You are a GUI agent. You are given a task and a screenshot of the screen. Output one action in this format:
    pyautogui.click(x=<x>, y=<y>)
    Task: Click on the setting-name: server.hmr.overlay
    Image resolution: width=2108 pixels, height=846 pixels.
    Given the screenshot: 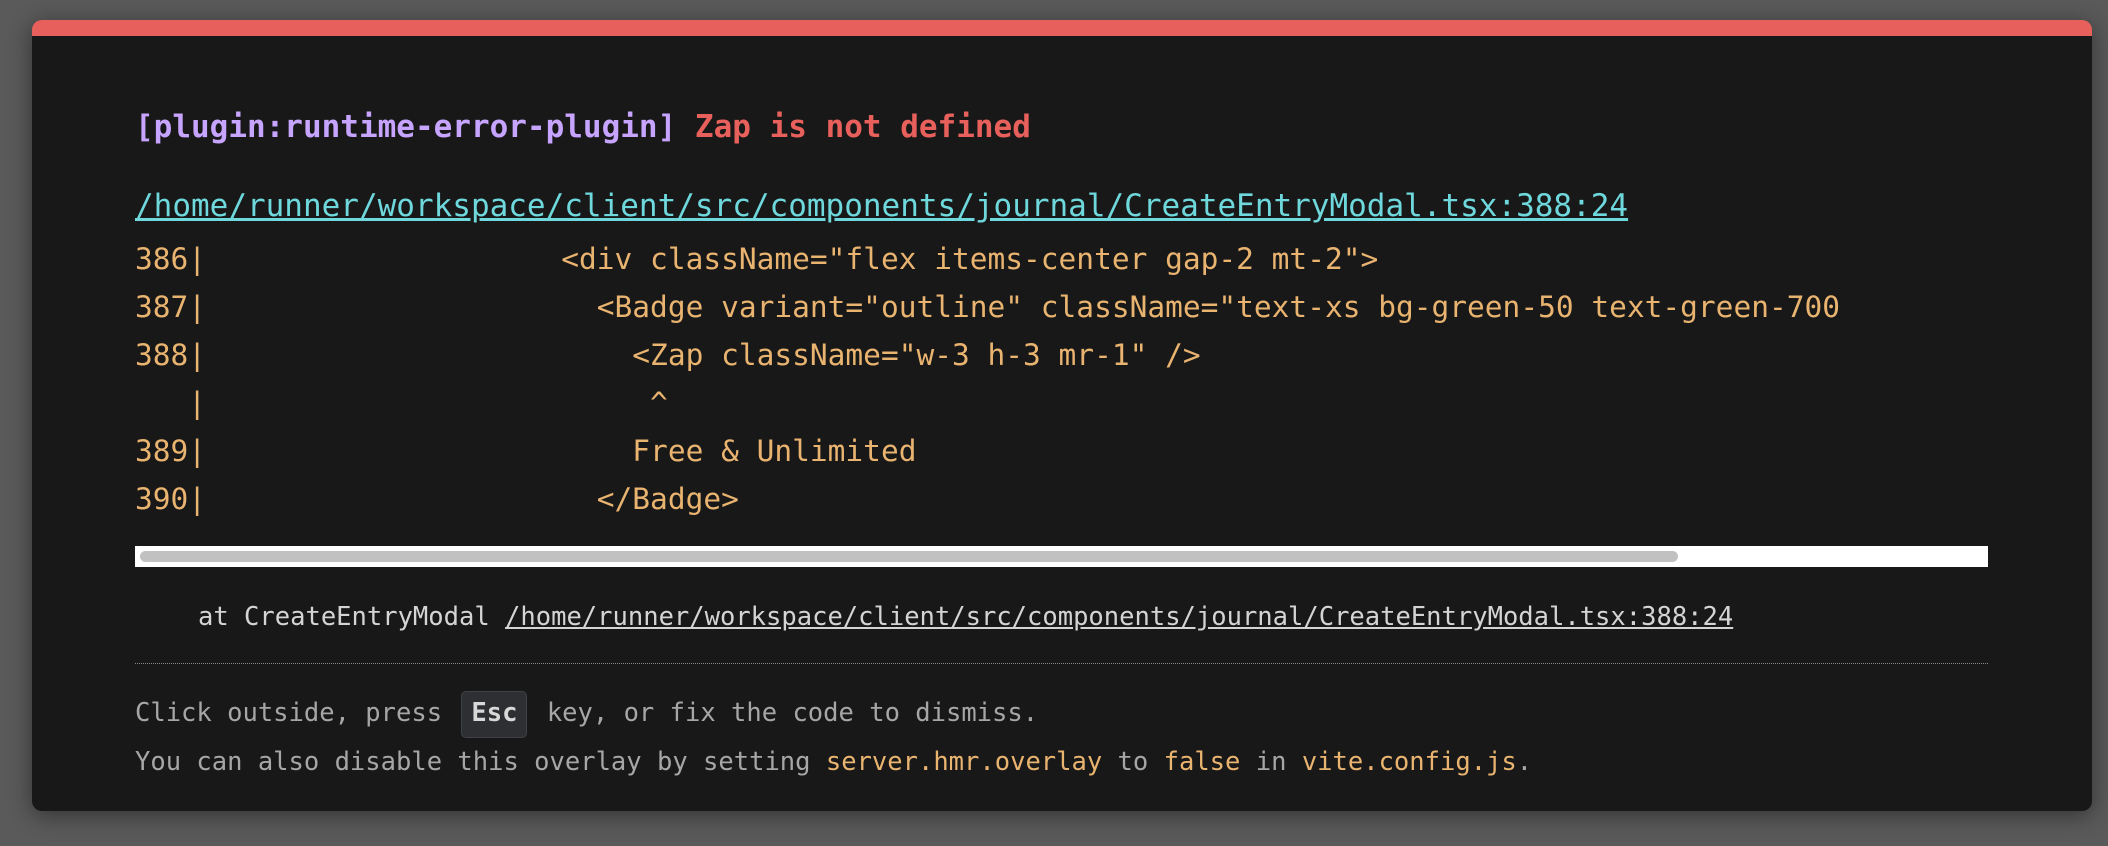 What is the action you would take?
    pyautogui.click(x=964, y=762)
    